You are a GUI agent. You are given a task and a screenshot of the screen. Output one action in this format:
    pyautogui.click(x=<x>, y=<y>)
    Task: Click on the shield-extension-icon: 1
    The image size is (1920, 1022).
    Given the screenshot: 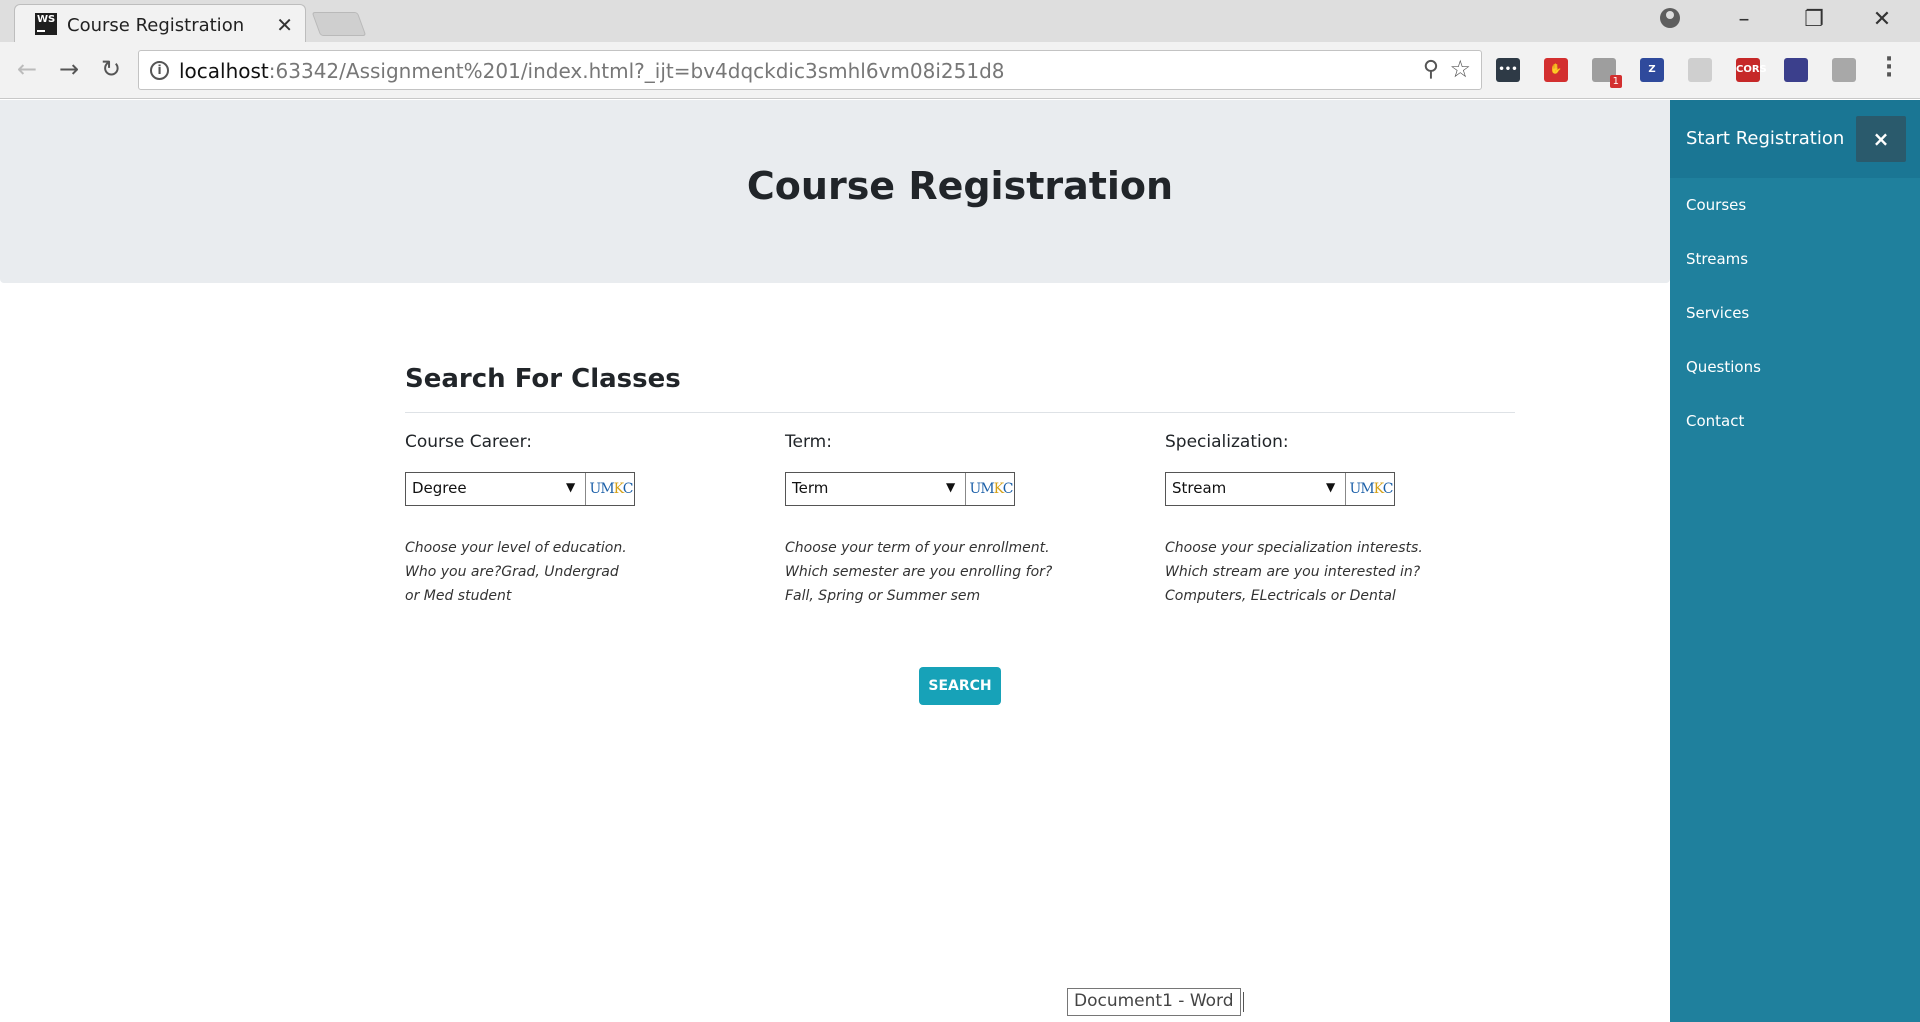 What is the action you would take?
    pyautogui.click(x=1607, y=73)
    